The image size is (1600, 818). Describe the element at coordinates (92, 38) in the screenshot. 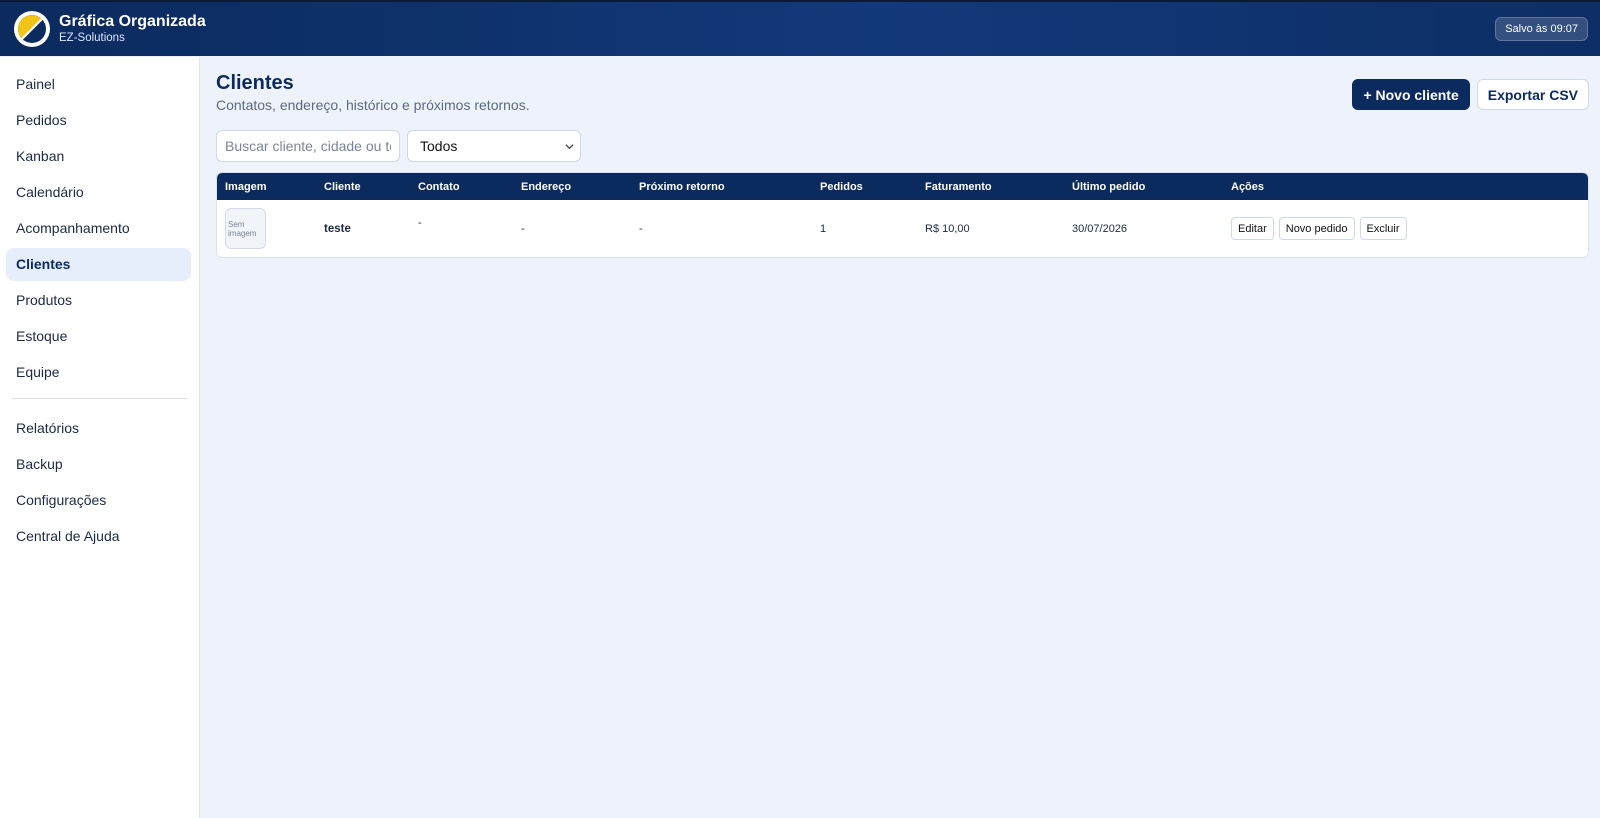

I see `app-subtitle: EZ-Solutions` at that location.